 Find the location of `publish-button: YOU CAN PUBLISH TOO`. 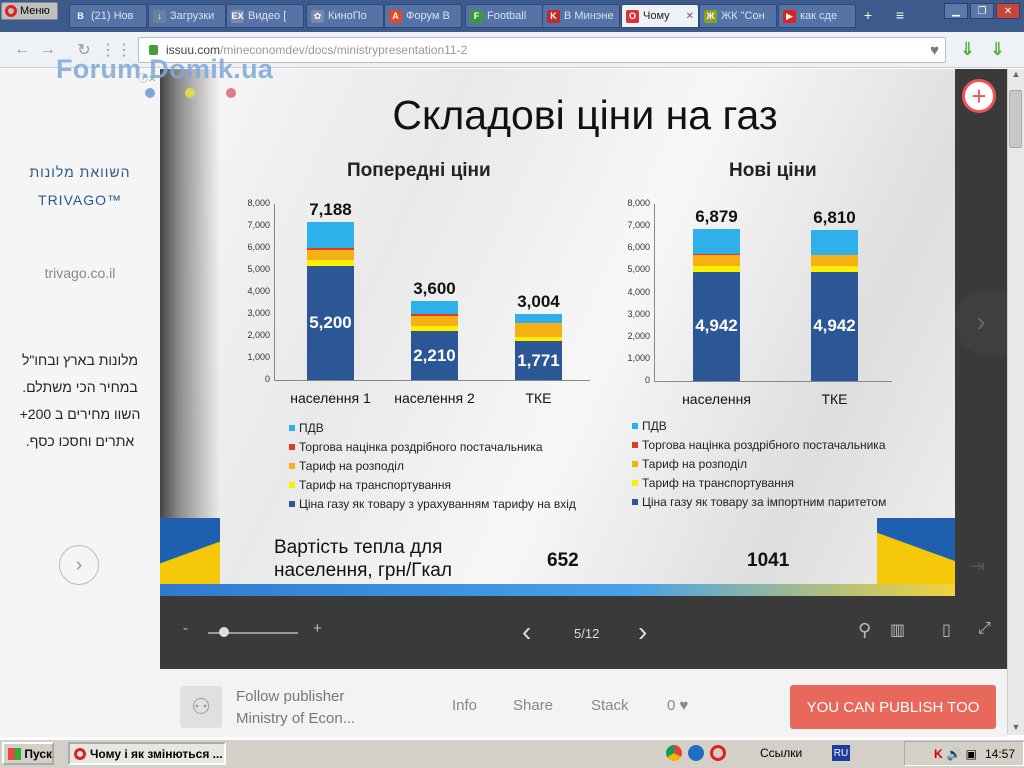

publish-button: YOU CAN PUBLISH TOO is located at coordinates (893, 707).